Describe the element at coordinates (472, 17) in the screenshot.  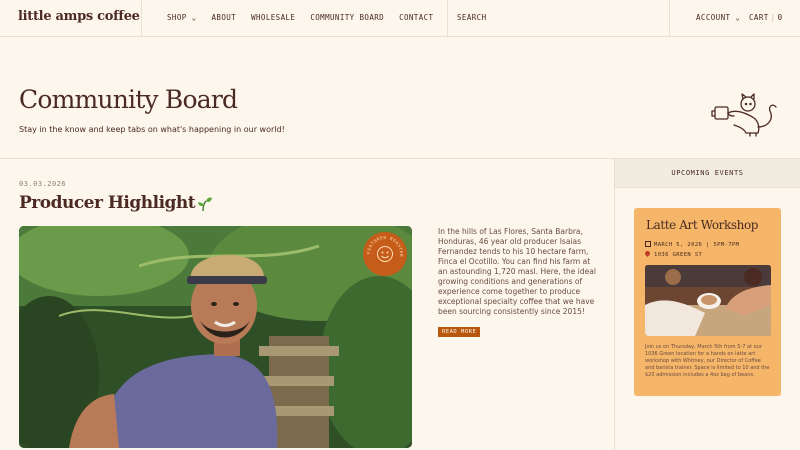
I see `search-button: SEARCH` at that location.